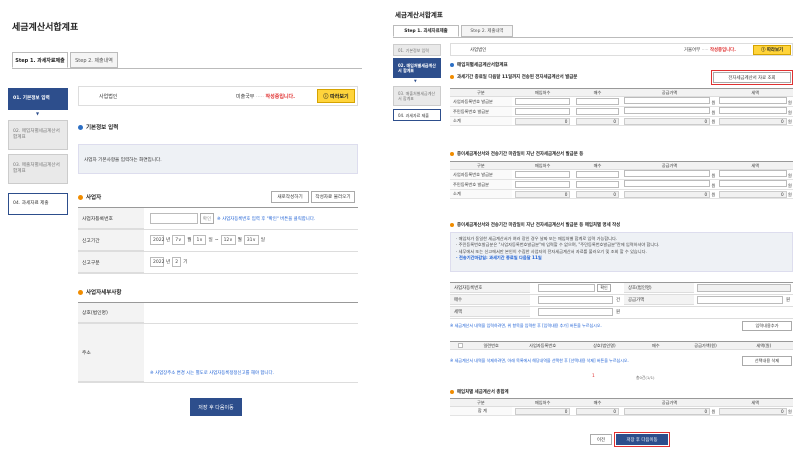 The width and height of the screenshot is (800, 451). I want to click on left-biz-type: 사업법인, so click(108, 97).